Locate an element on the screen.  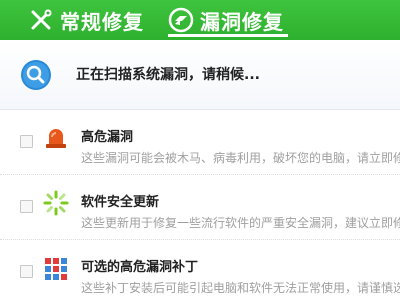
item-description: 这些更新用于修复一些流行软件的严重安全漏洞，建议立即修复 is located at coordinates (240, 223).